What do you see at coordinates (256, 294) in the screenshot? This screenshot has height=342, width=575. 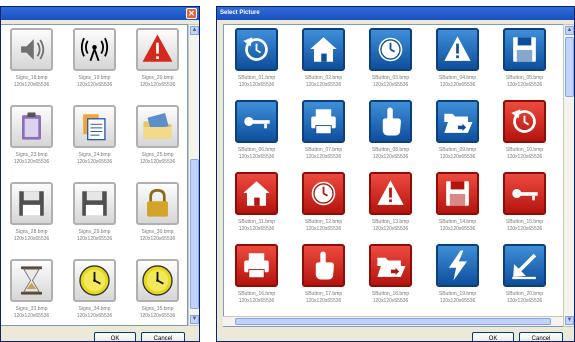 I see `picture-filename: SButton_16.bmp` at bounding box center [256, 294].